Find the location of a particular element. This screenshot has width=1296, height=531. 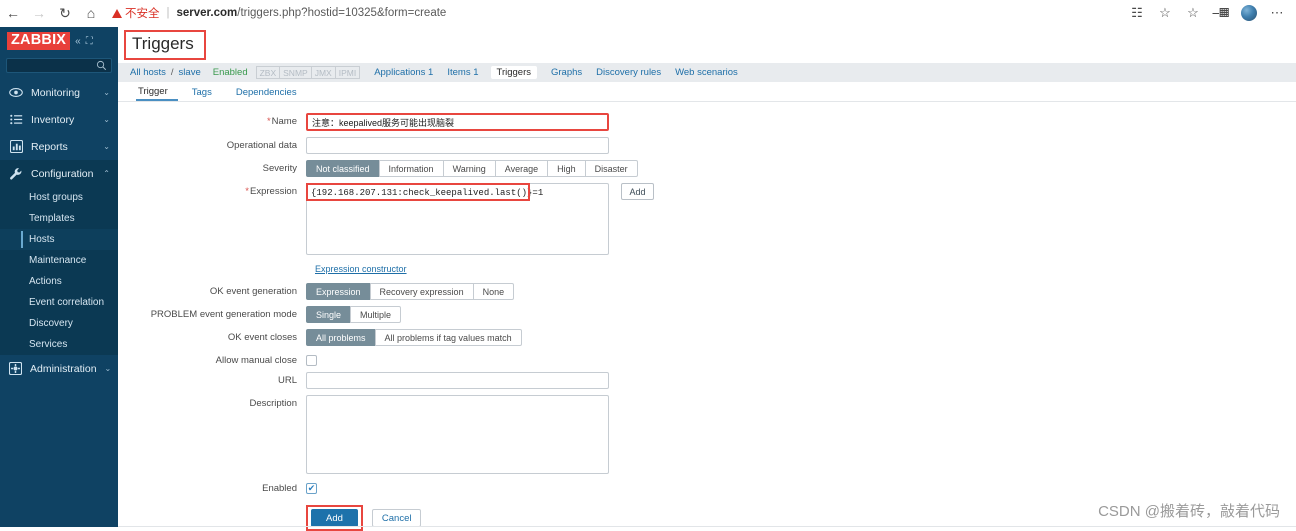

page-title: Triggers is located at coordinates (163, 44).